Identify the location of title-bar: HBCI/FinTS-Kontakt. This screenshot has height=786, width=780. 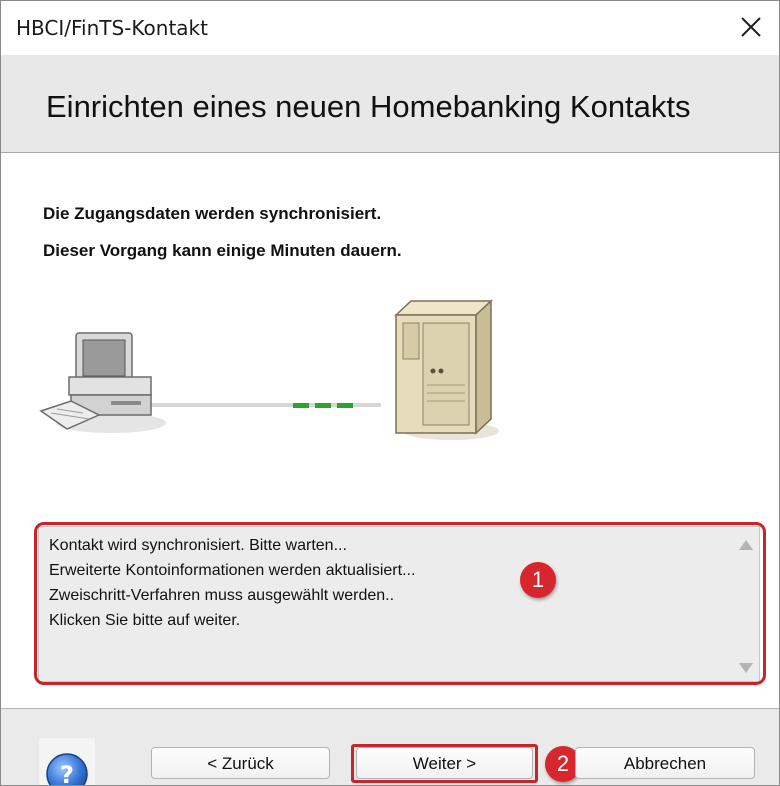
(390, 28).